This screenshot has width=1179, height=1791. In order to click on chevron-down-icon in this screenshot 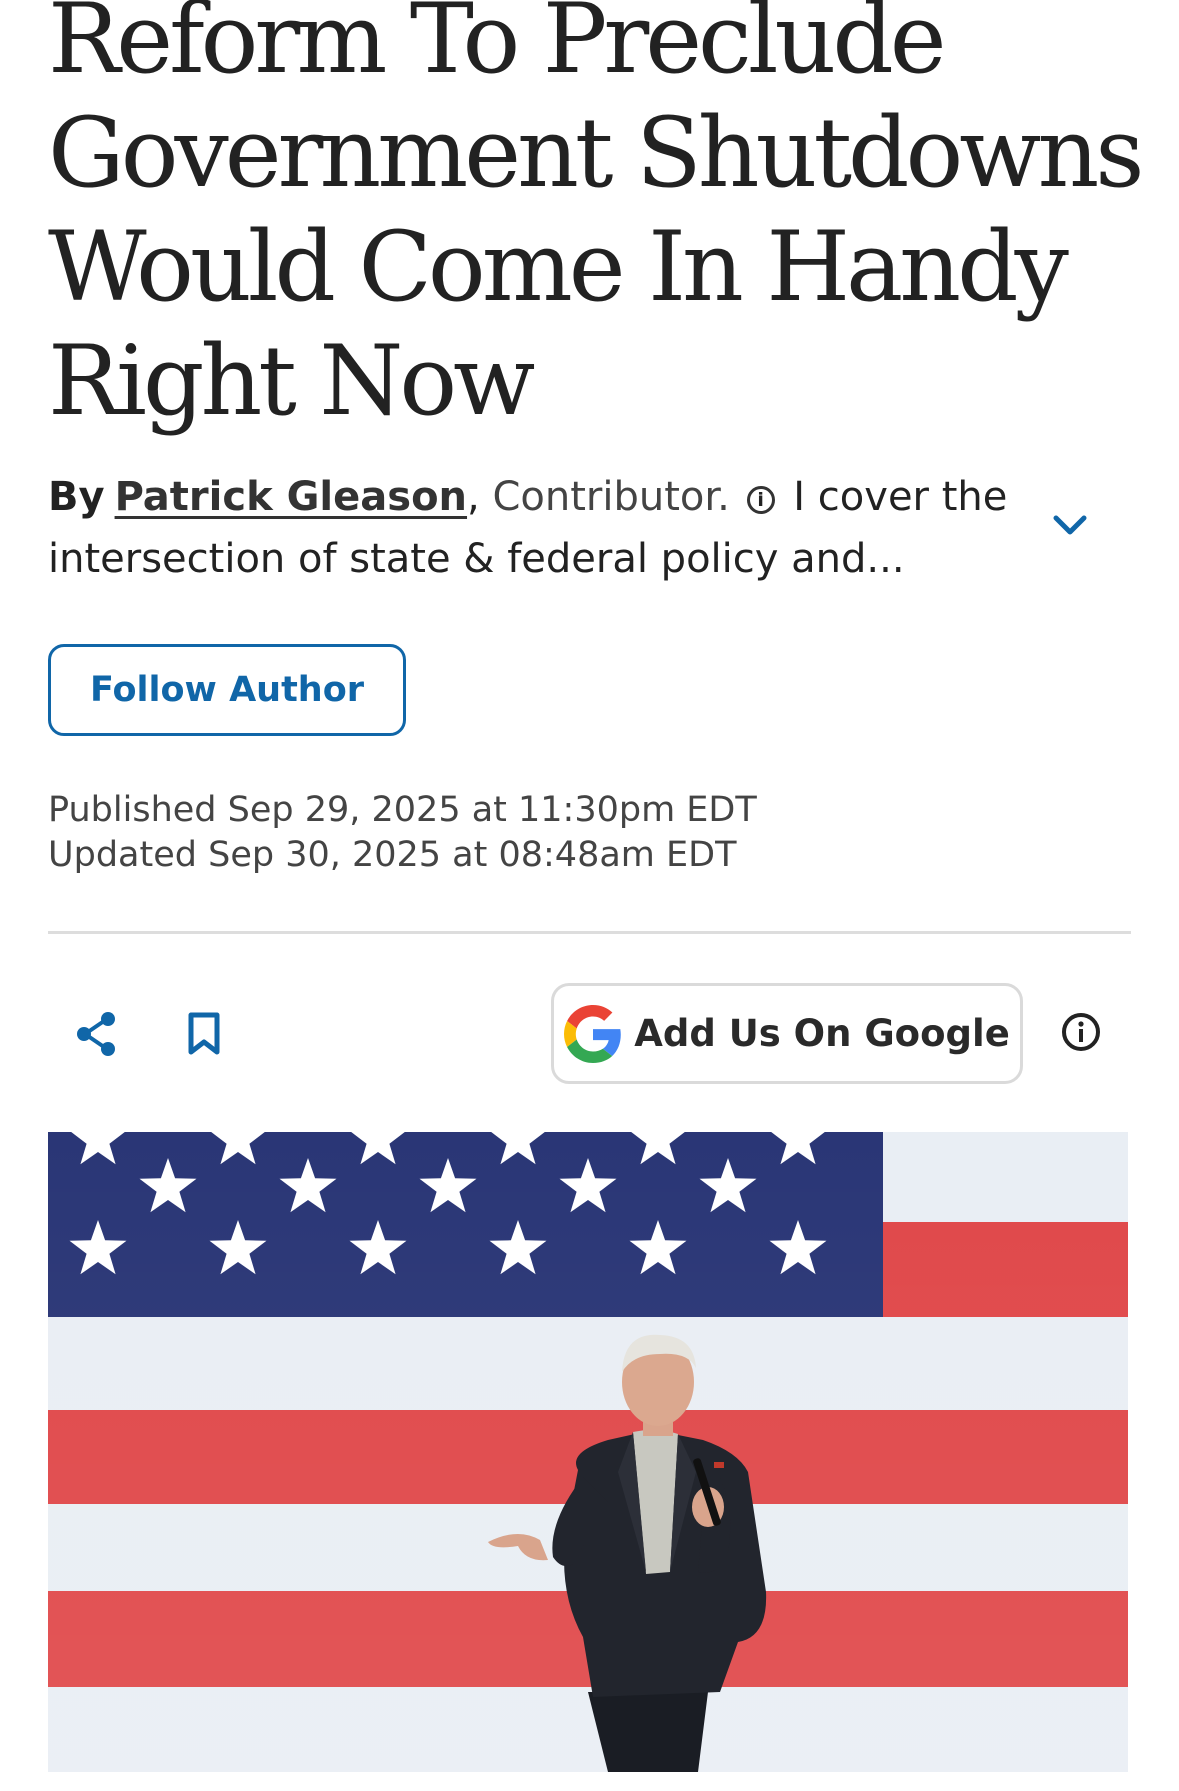, I will do `click(1070, 525)`.